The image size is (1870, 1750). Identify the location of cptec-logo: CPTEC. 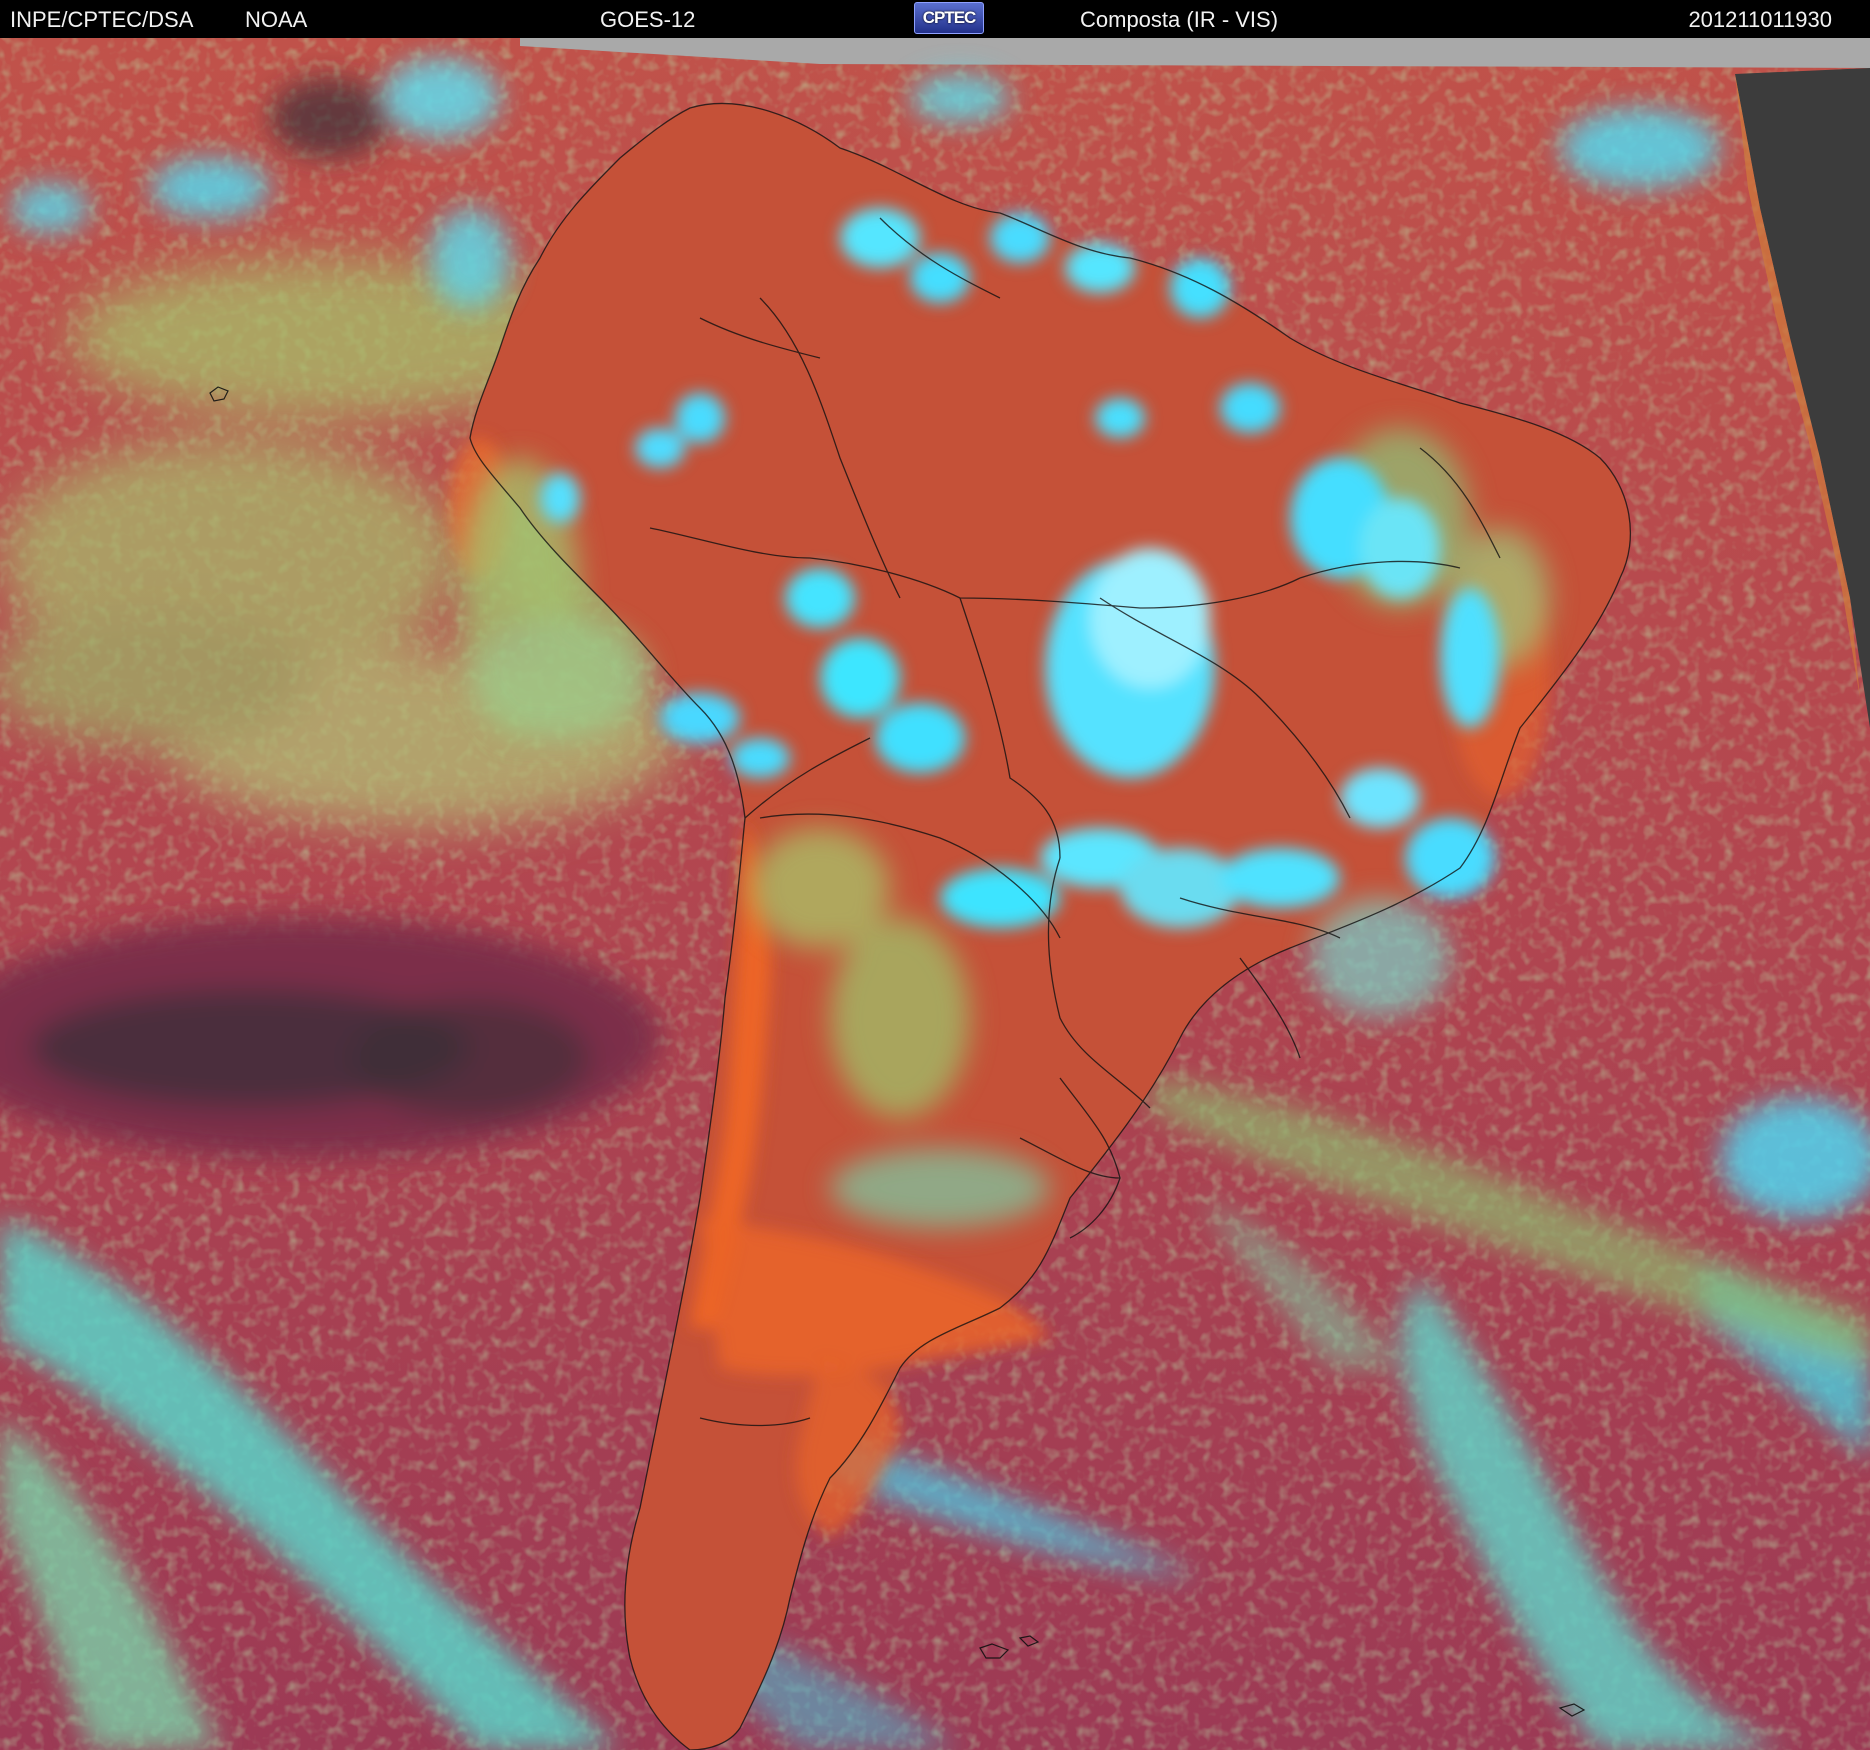
(949, 18).